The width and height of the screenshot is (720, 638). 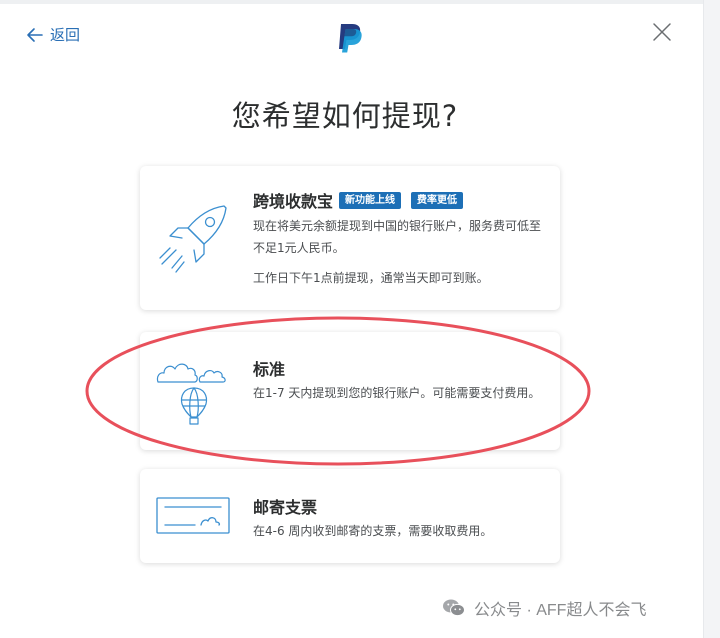 I want to click on hot-air-balloon-icon, so click(x=191, y=394).